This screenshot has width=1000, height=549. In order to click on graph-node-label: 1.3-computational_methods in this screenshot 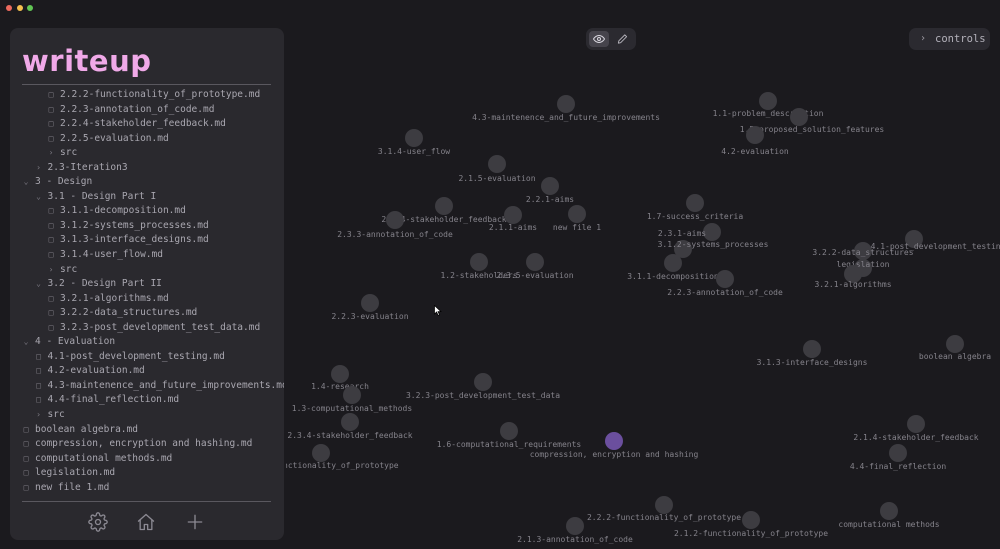, I will do `click(352, 408)`.